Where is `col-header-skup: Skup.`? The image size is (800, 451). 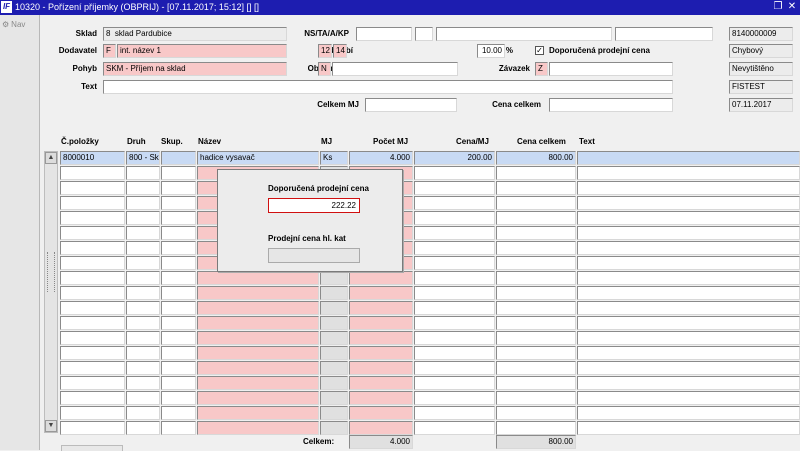 col-header-skup: Skup. is located at coordinates (172, 142).